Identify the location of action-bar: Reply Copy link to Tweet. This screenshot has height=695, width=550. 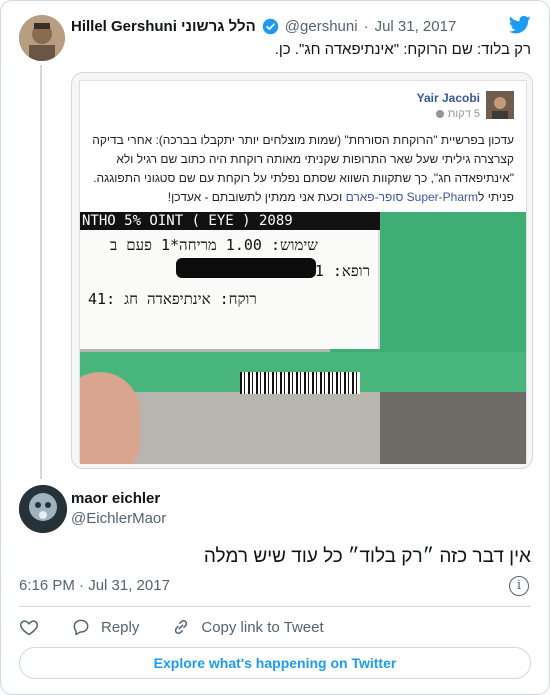
(187, 627).